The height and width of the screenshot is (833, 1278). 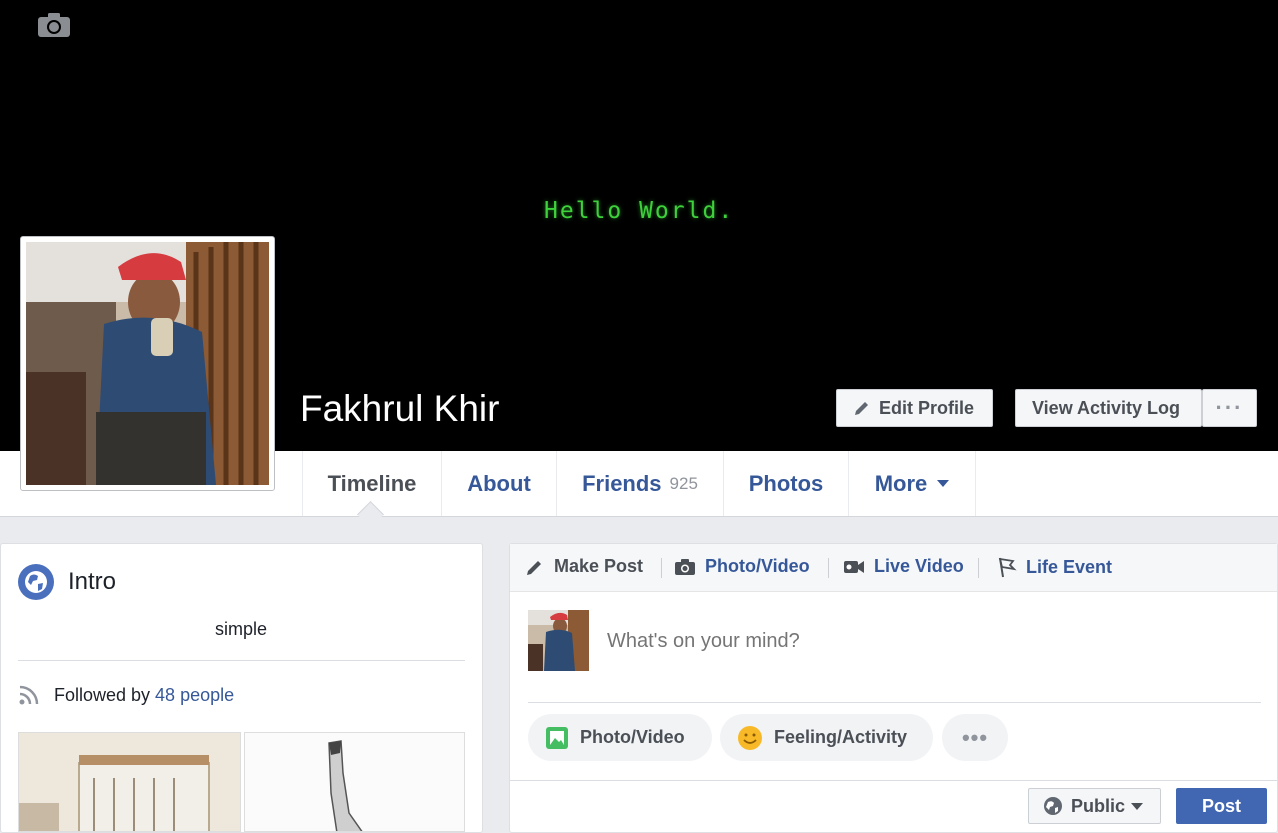 I want to click on live-video-tab: Live Video, so click(x=903, y=566).